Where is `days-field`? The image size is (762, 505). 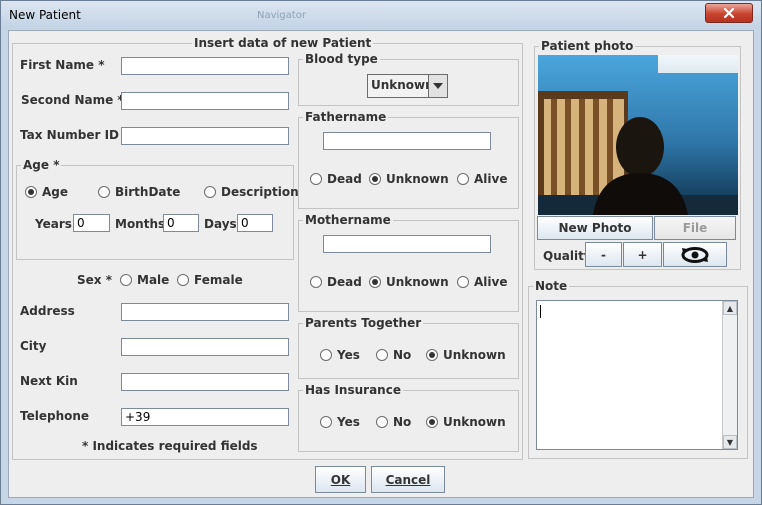 days-field is located at coordinates (255, 223).